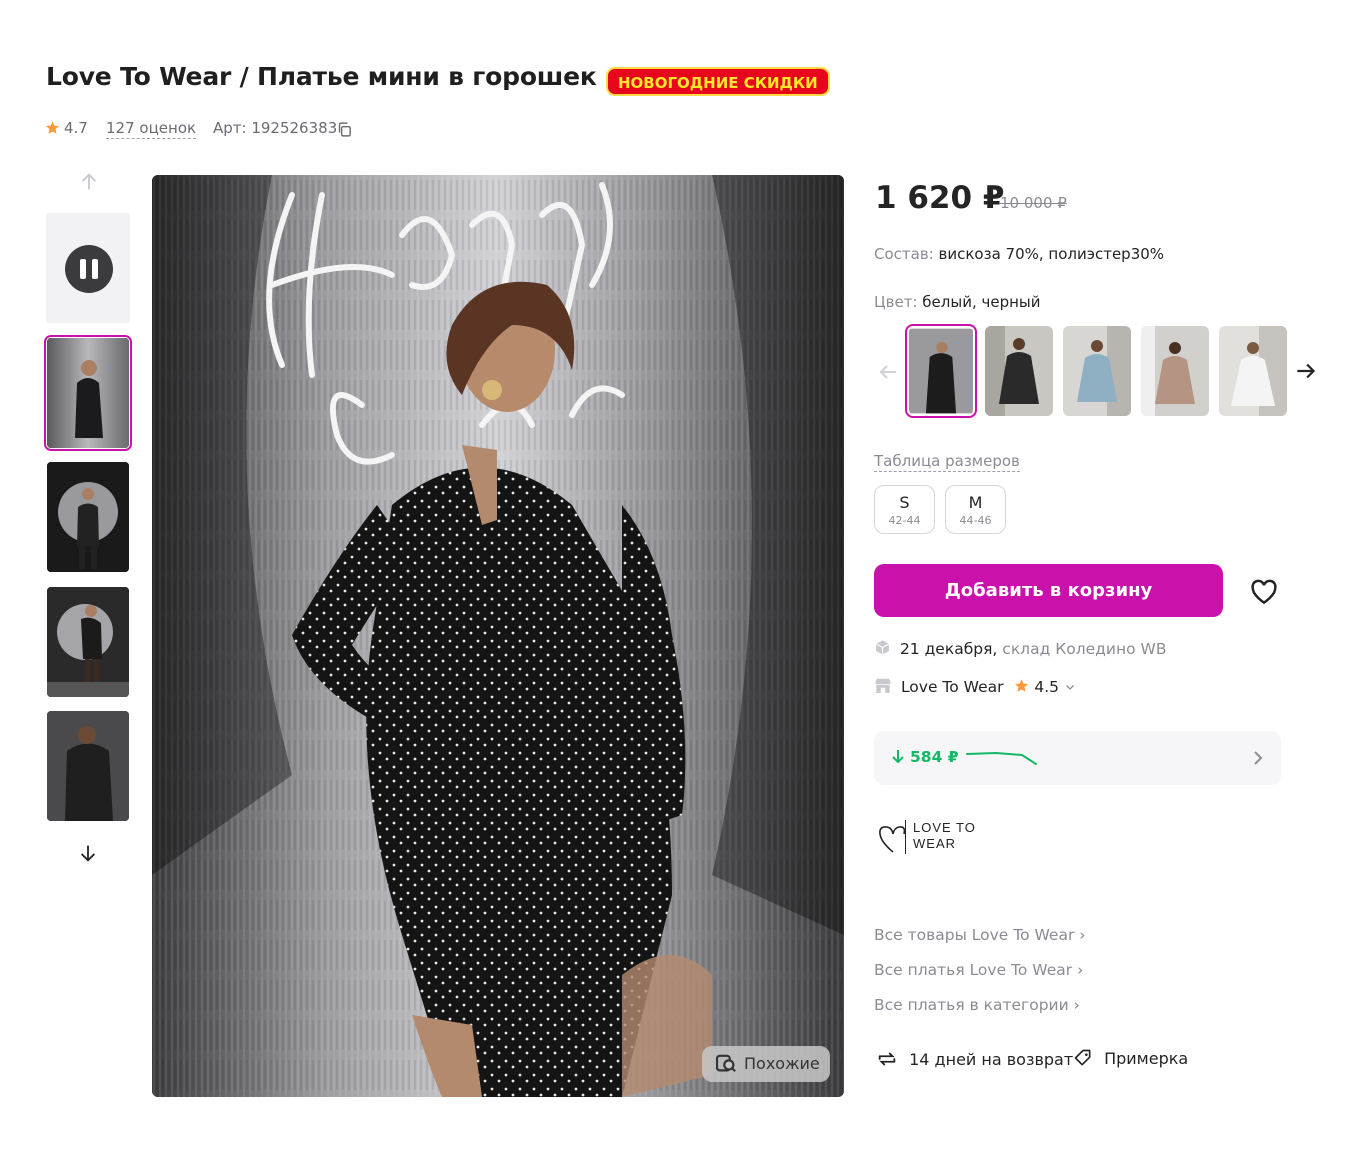  What do you see at coordinates (940, 198) in the screenshot?
I see `current-price: 1 620 ₽` at bounding box center [940, 198].